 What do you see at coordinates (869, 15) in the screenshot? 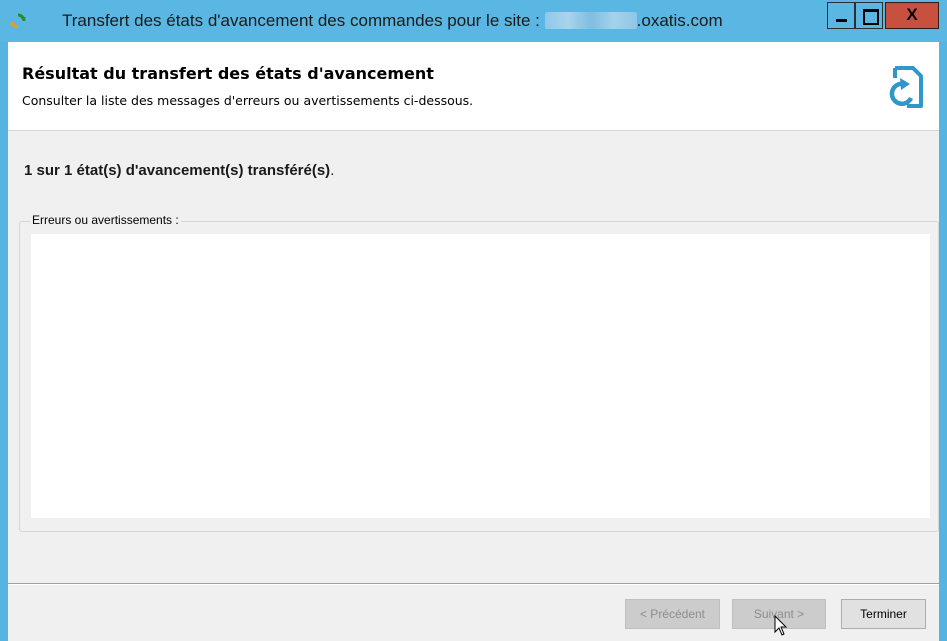
I see `maximize-button` at bounding box center [869, 15].